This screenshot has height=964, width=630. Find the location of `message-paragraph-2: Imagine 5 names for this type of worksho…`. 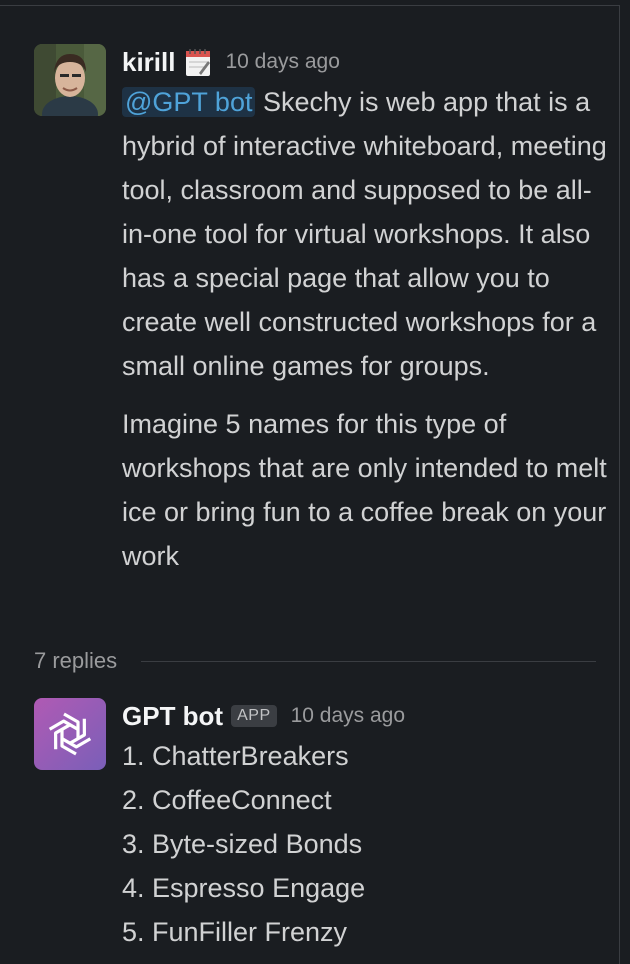

message-paragraph-2: Imagine 5 names for this type of worksho… is located at coordinates (364, 490).